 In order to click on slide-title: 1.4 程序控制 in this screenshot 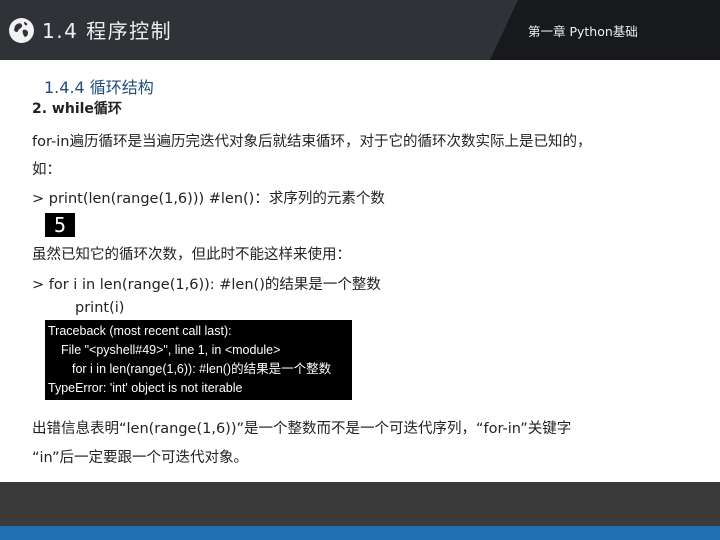, I will do `click(107, 31)`.